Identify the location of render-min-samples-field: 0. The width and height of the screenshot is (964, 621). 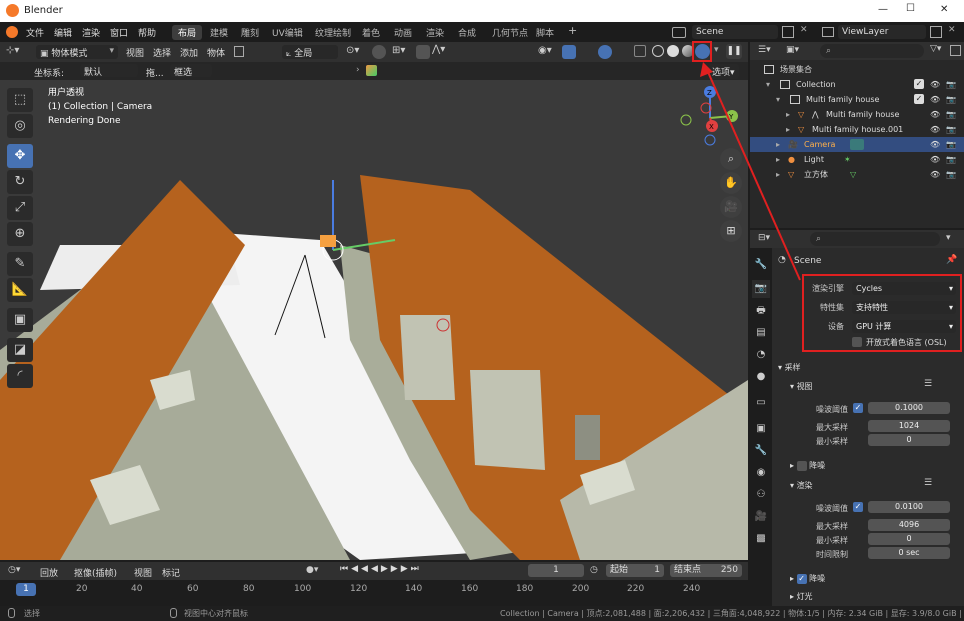
(909, 539).